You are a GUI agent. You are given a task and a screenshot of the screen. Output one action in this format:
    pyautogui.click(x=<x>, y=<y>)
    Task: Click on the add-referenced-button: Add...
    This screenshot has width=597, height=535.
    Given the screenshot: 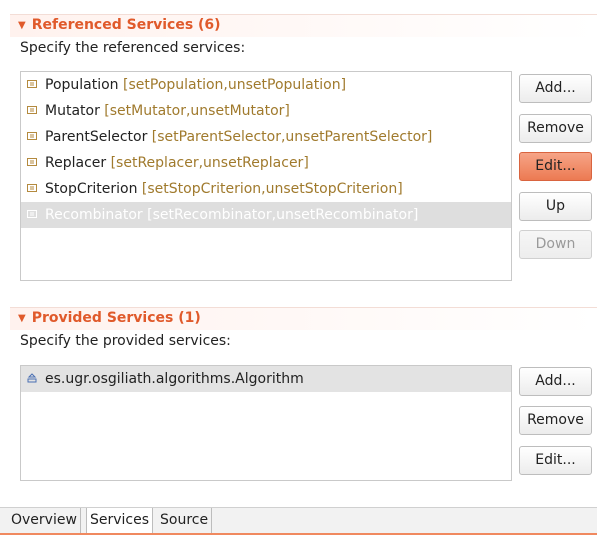 What is the action you would take?
    pyautogui.click(x=555, y=88)
    